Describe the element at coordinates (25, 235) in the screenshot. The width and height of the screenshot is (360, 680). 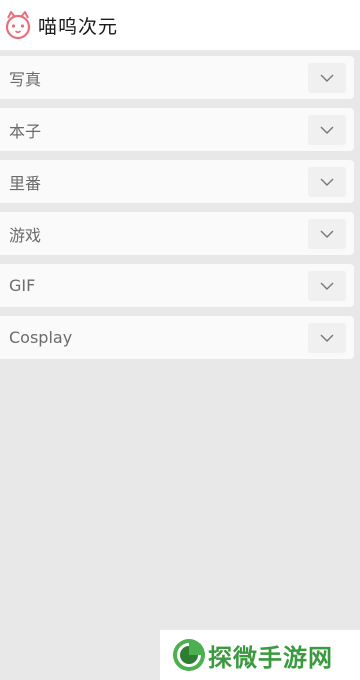
I see `menu-item-label: 游戏` at that location.